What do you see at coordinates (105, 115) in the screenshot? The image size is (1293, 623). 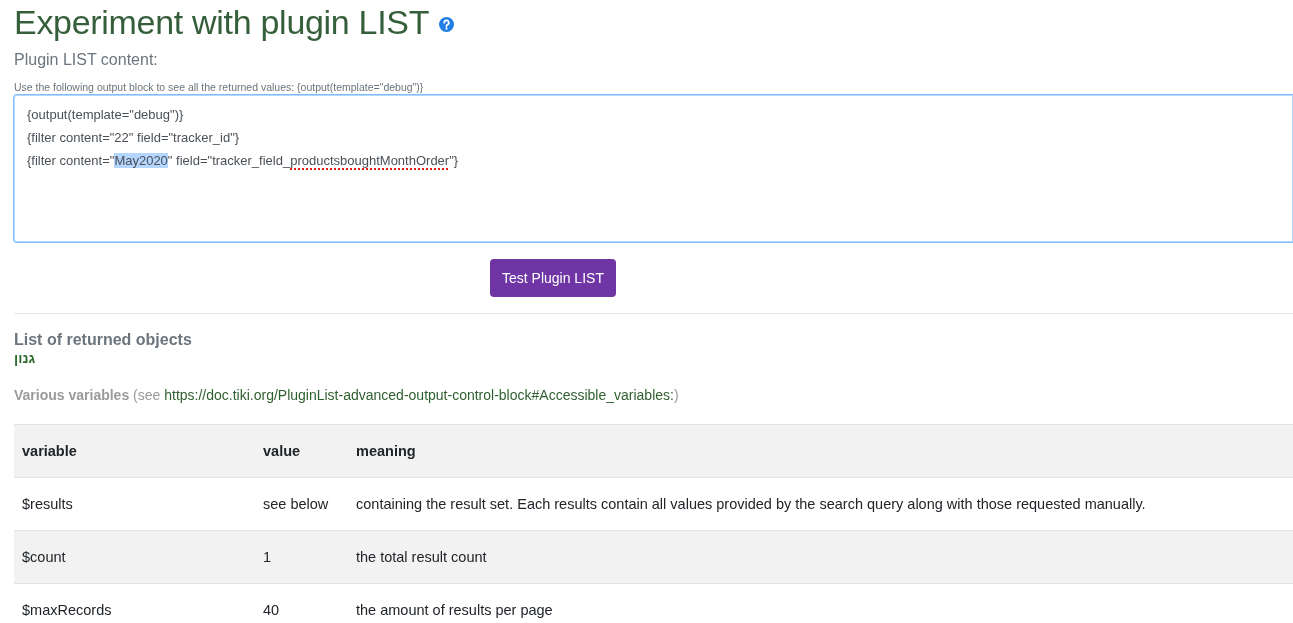 I see `code-line: {output(template="debug")}` at bounding box center [105, 115].